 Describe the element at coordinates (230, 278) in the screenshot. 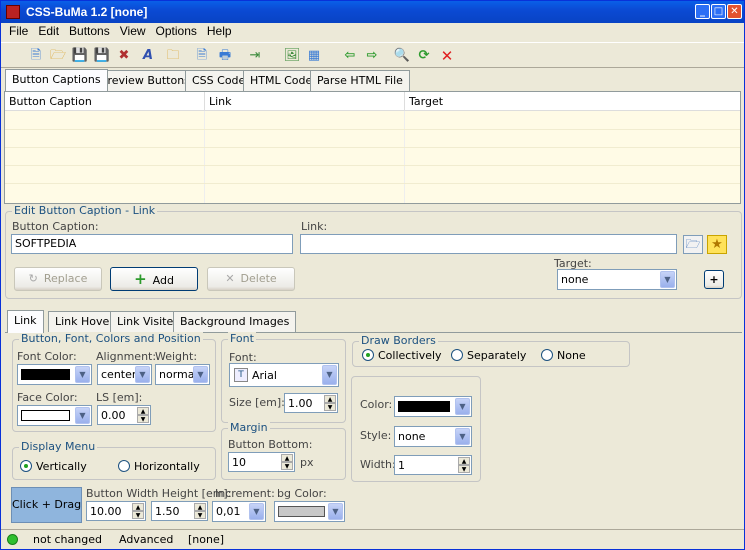

I see `delete-x-icon: ✕` at that location.